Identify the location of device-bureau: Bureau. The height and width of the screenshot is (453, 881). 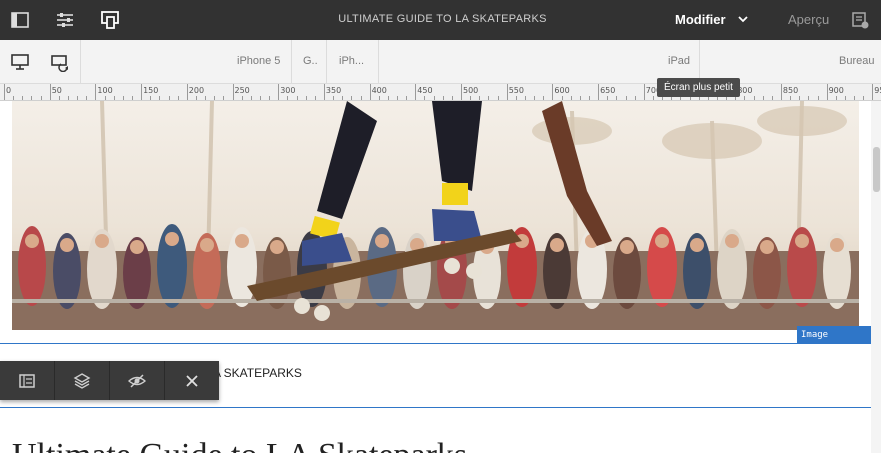
(856, 61).